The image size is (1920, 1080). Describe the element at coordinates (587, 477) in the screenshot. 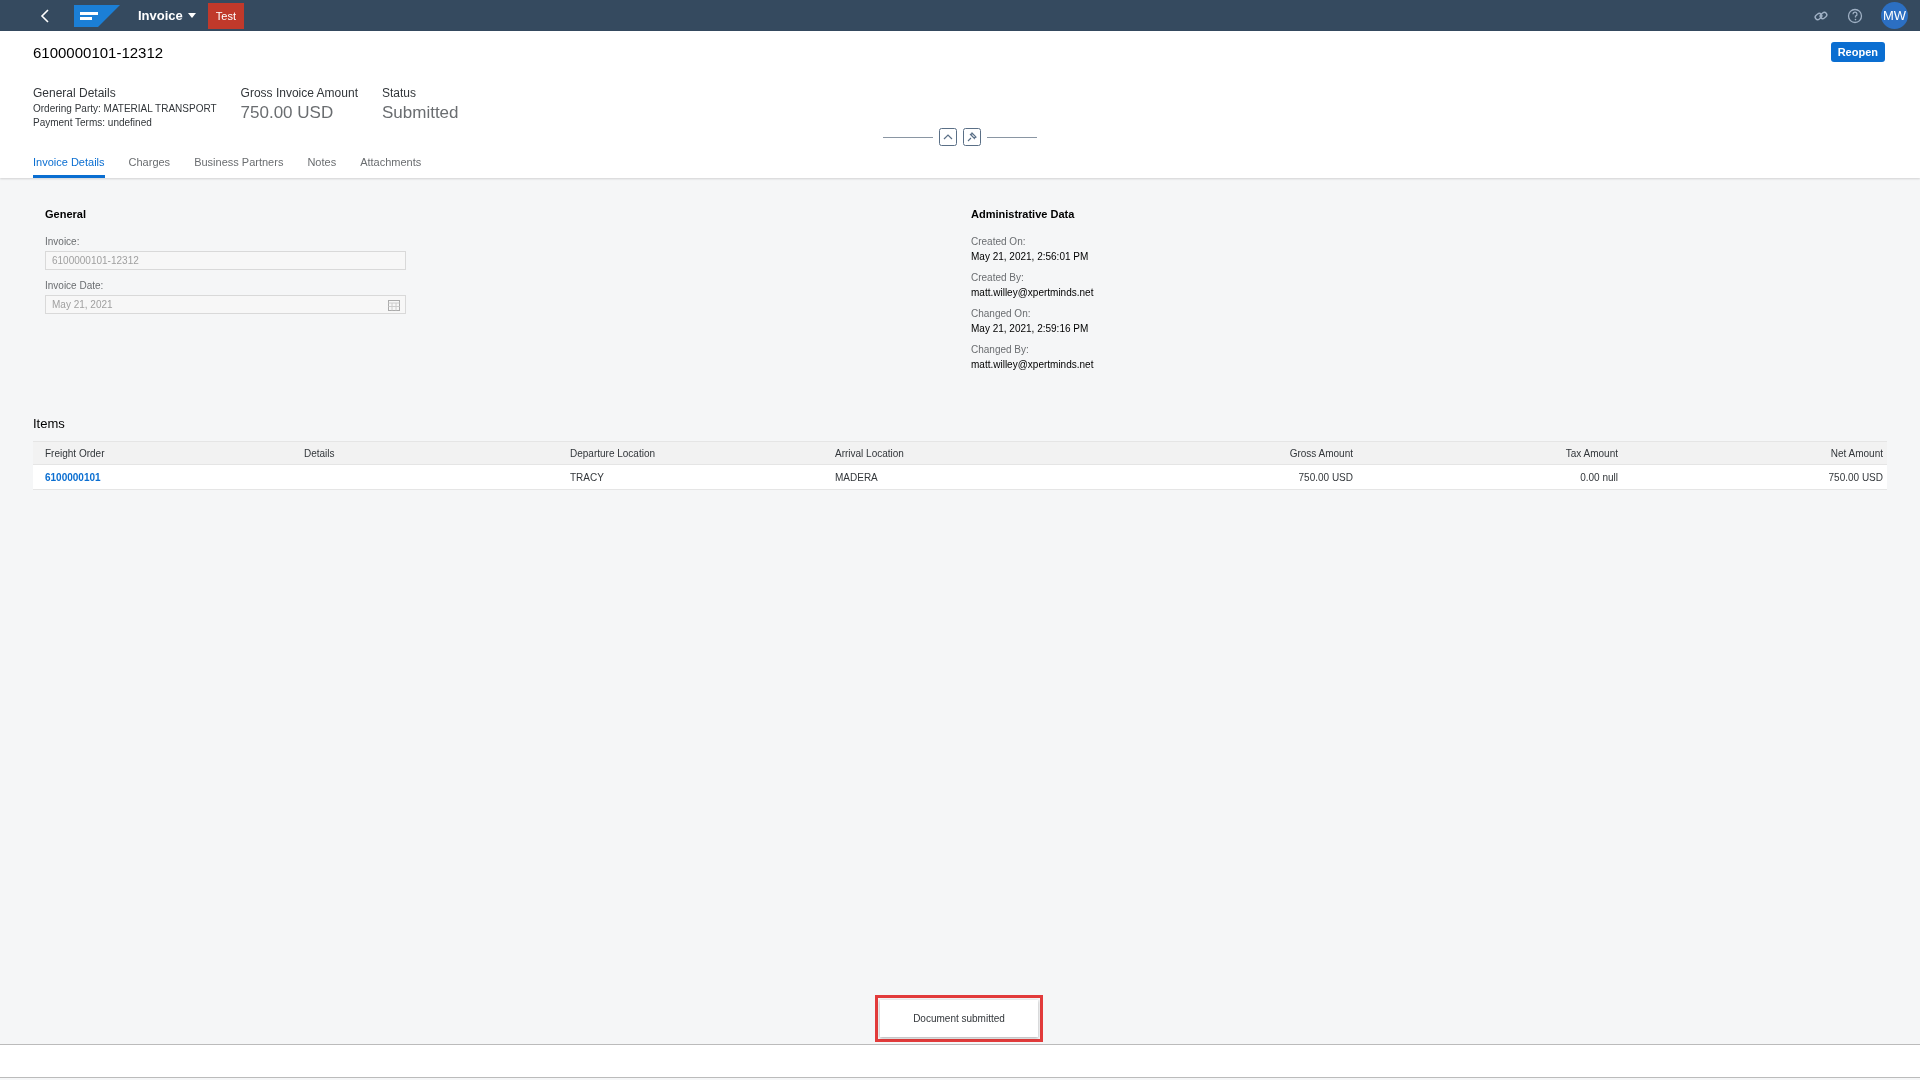

I see `table-cell: TRACY` at that location.